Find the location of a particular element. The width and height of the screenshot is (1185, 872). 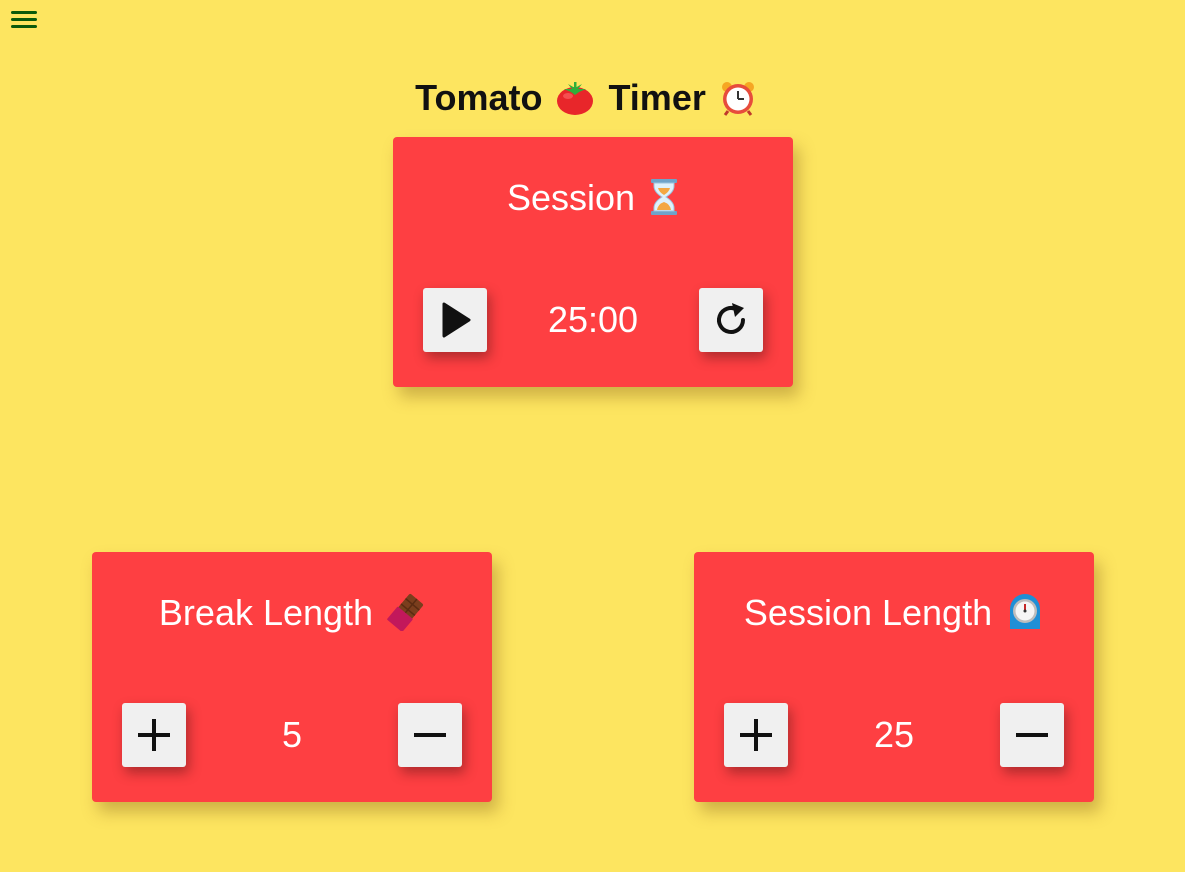

stopwatch-icon is located at coordinates (1025, 616).